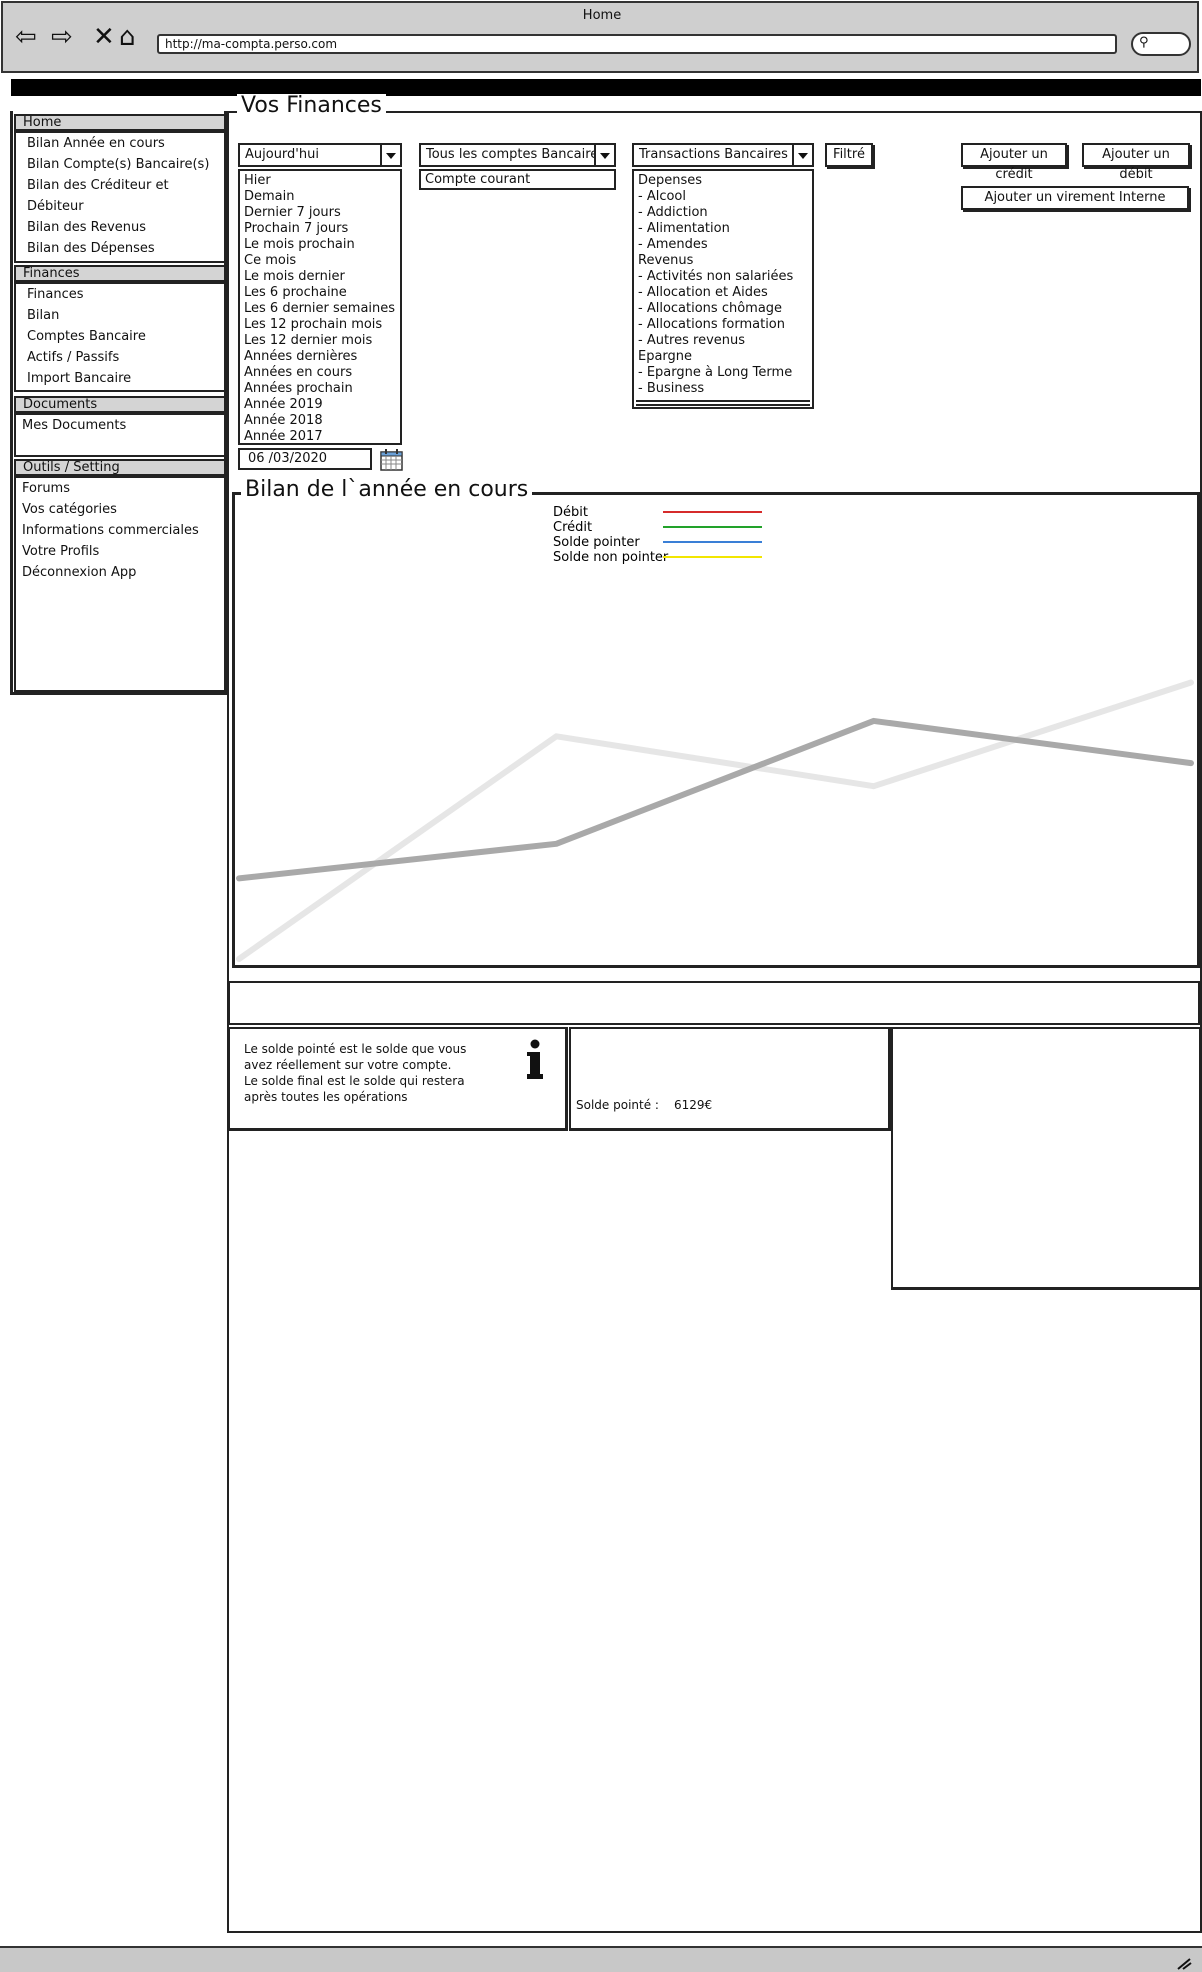 The width and height of the screenshot is (1202, 1972). Describe the element at coordinates (320, 229) in the screenshot. I see `period-option: Prochain 7 jours` at that location.